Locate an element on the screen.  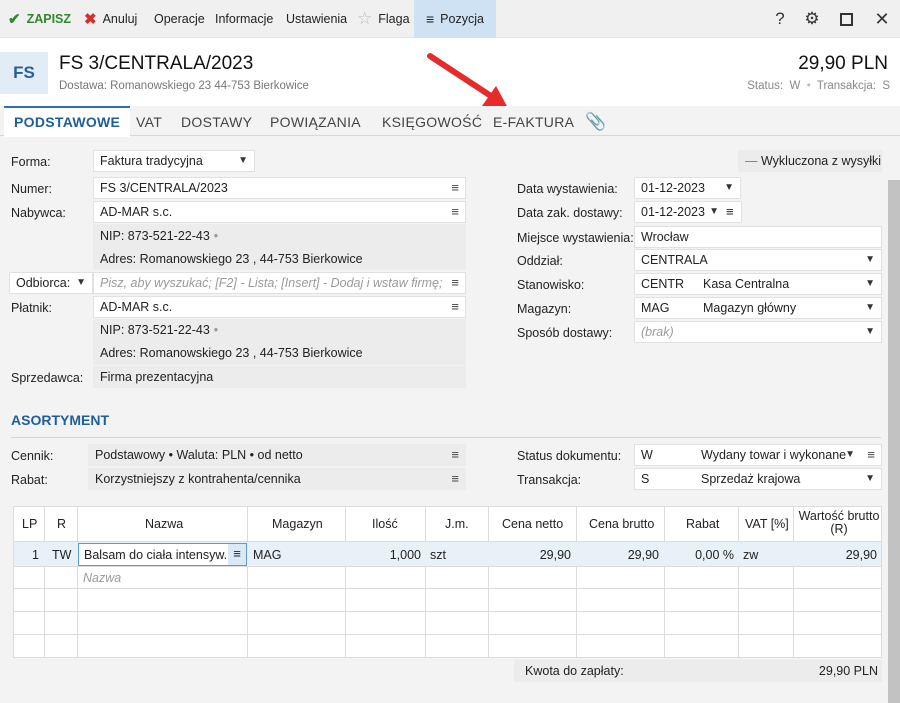
odbiorca-select: Odbiorca: ▼ is located at coordinates (51, 283).